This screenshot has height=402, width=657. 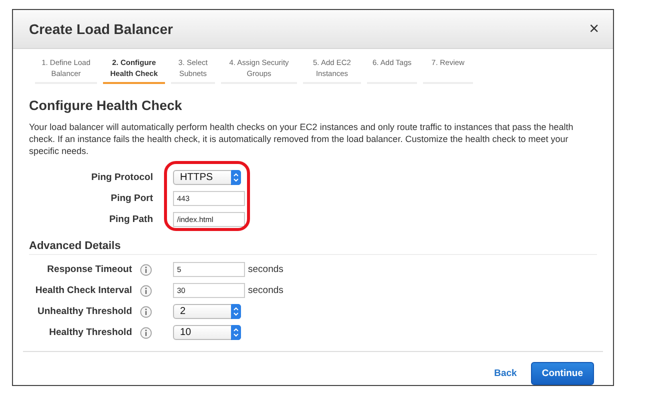 I want to click on description-text: Your load balancer will automatically perform health checks on your EC2 instances and only route traffic to instances that pass the health check. If an instance fails the health check, it is automatically removed from the load balancer. Customize the health check to meet your specific needs., so click(x=301, y=139).